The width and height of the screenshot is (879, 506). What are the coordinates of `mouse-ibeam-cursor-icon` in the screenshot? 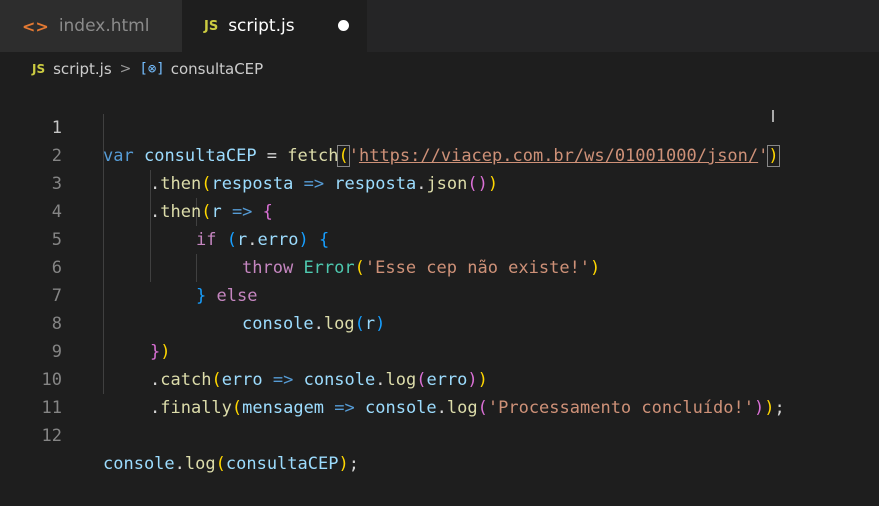 It's located at (773, 116).